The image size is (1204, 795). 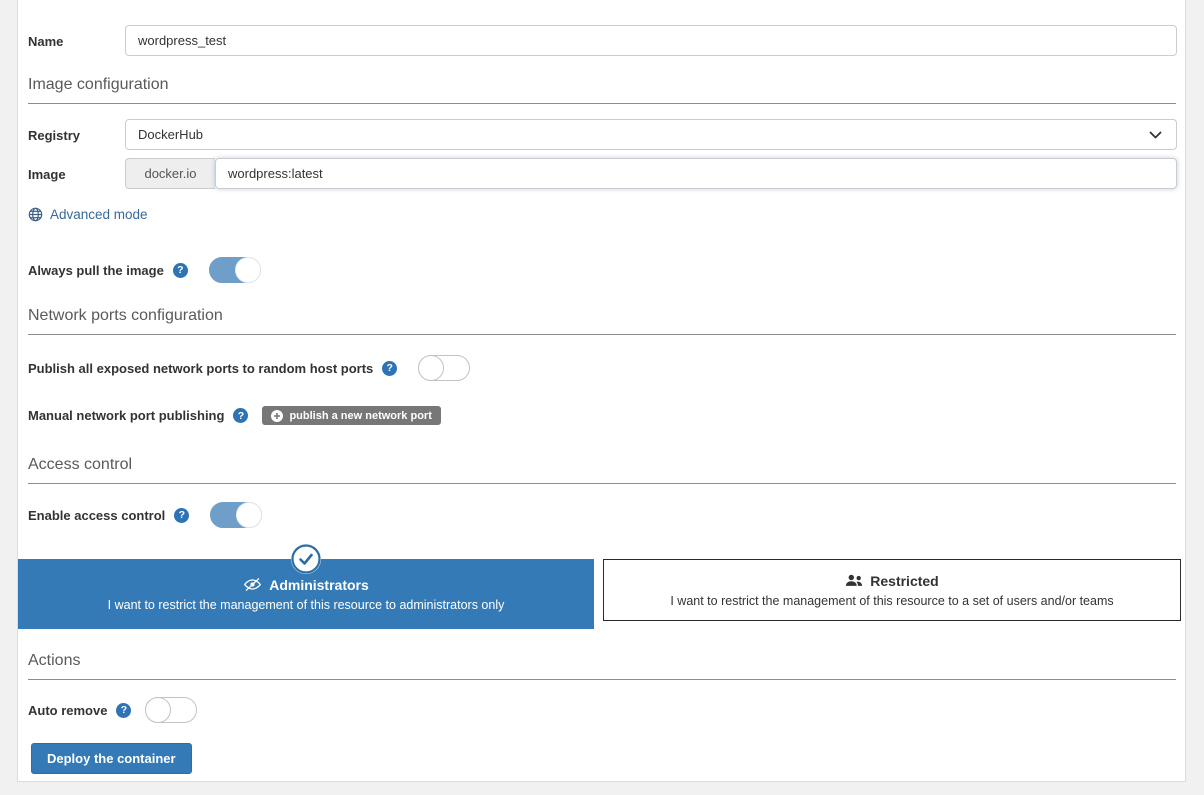 I want to click on deploy-container-button: Deploy the container, so click(x=111, y=758).